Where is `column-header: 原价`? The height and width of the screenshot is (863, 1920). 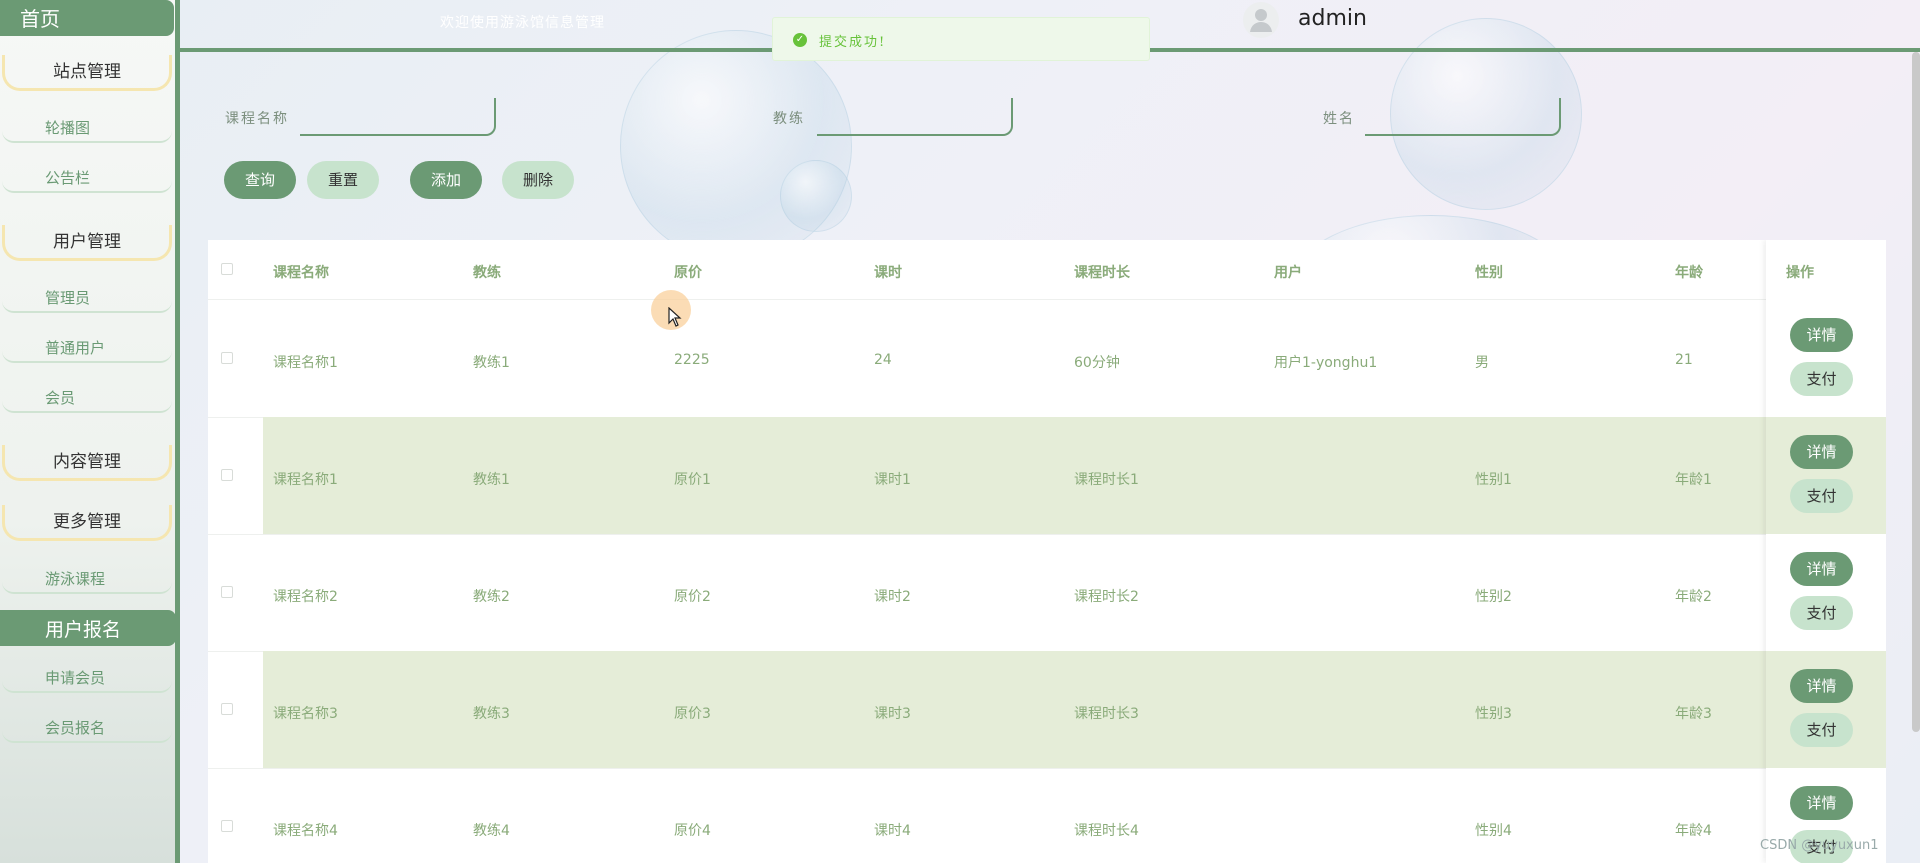 column-header: 原价 is located at coordinates (688, 272).